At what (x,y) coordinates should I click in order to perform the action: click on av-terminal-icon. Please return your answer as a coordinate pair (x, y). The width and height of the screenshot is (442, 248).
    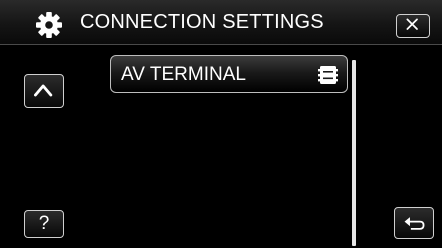
    Looking at the image, I should click on (328, 75).